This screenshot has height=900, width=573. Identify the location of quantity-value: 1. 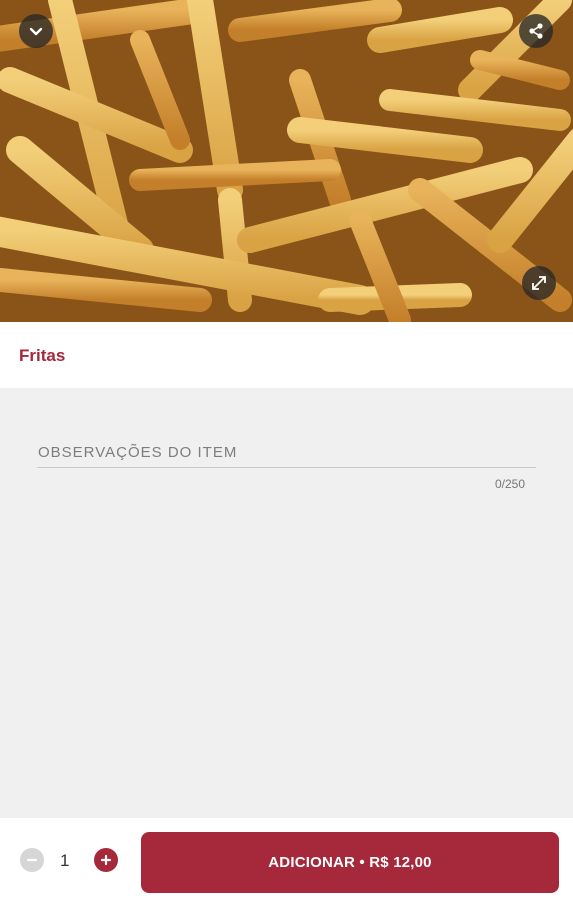
(65, 860).